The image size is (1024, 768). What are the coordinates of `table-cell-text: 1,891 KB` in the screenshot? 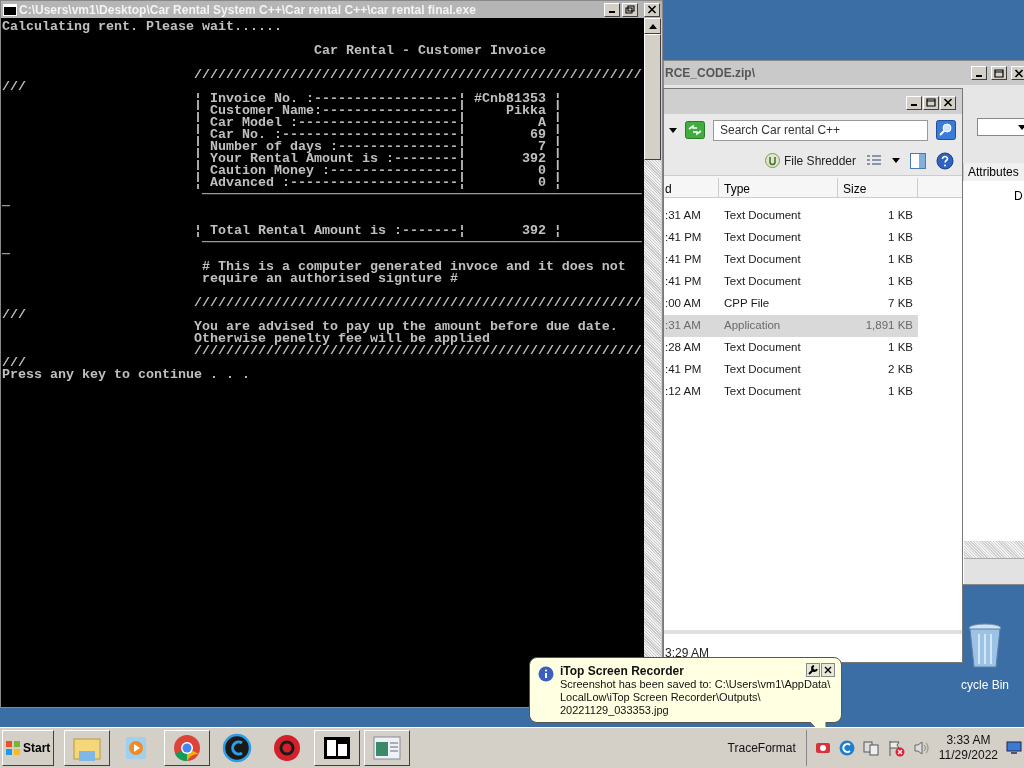 It's located at (888, 326).